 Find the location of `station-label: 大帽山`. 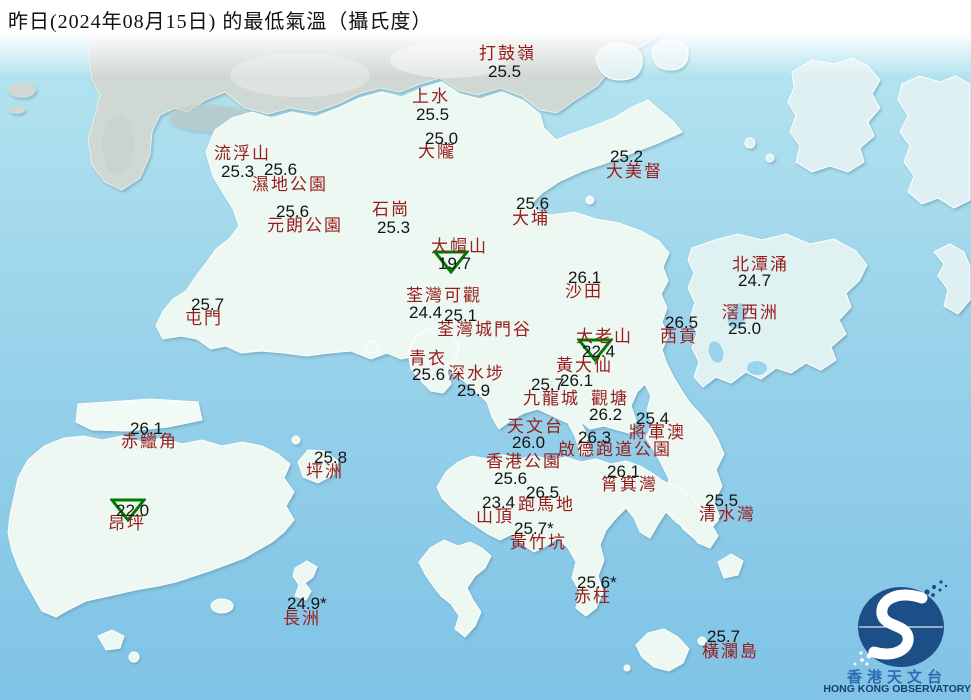

station-label: 大帽山 is located at coordinates (459, 246).